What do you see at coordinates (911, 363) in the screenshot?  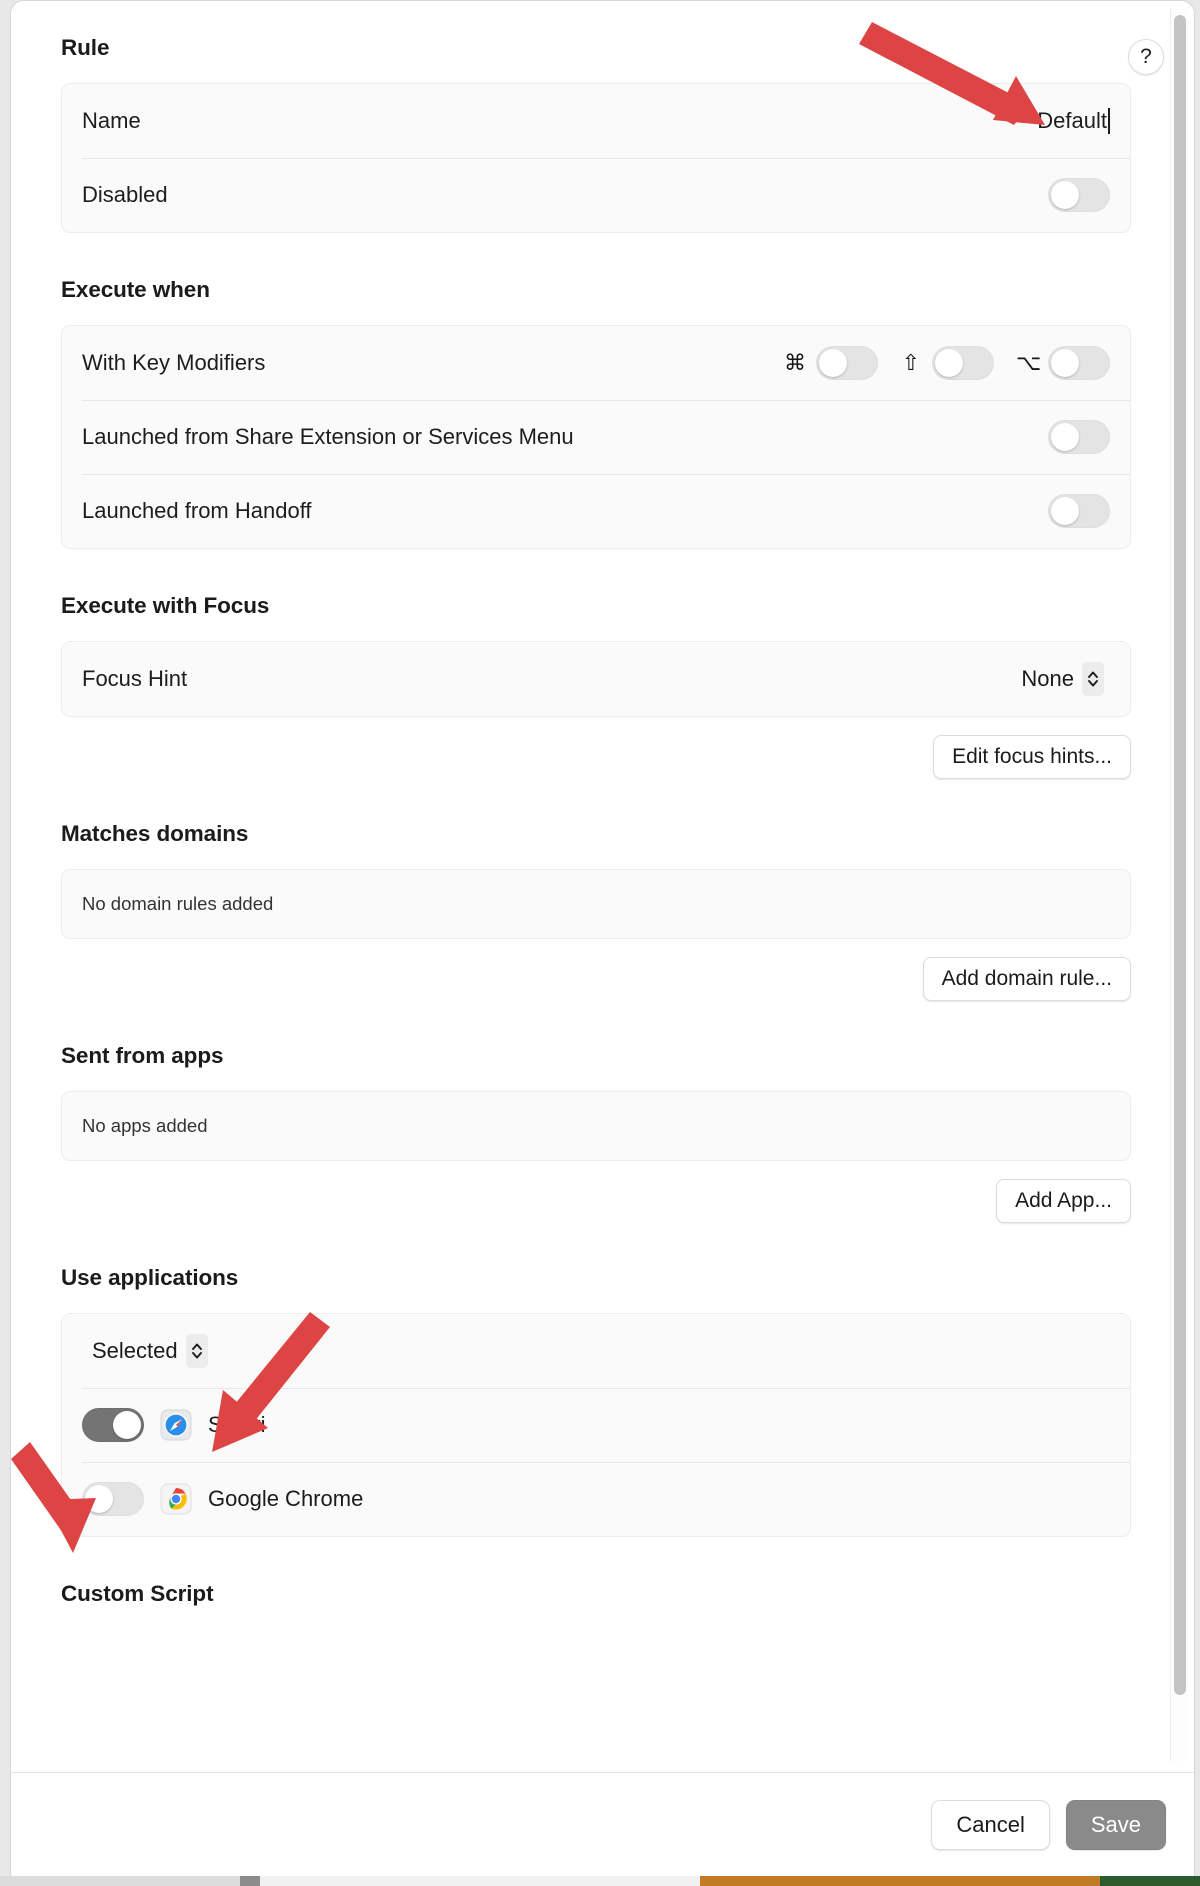 I see `shift-icon: ⇧` at bounding box center [911, 363].